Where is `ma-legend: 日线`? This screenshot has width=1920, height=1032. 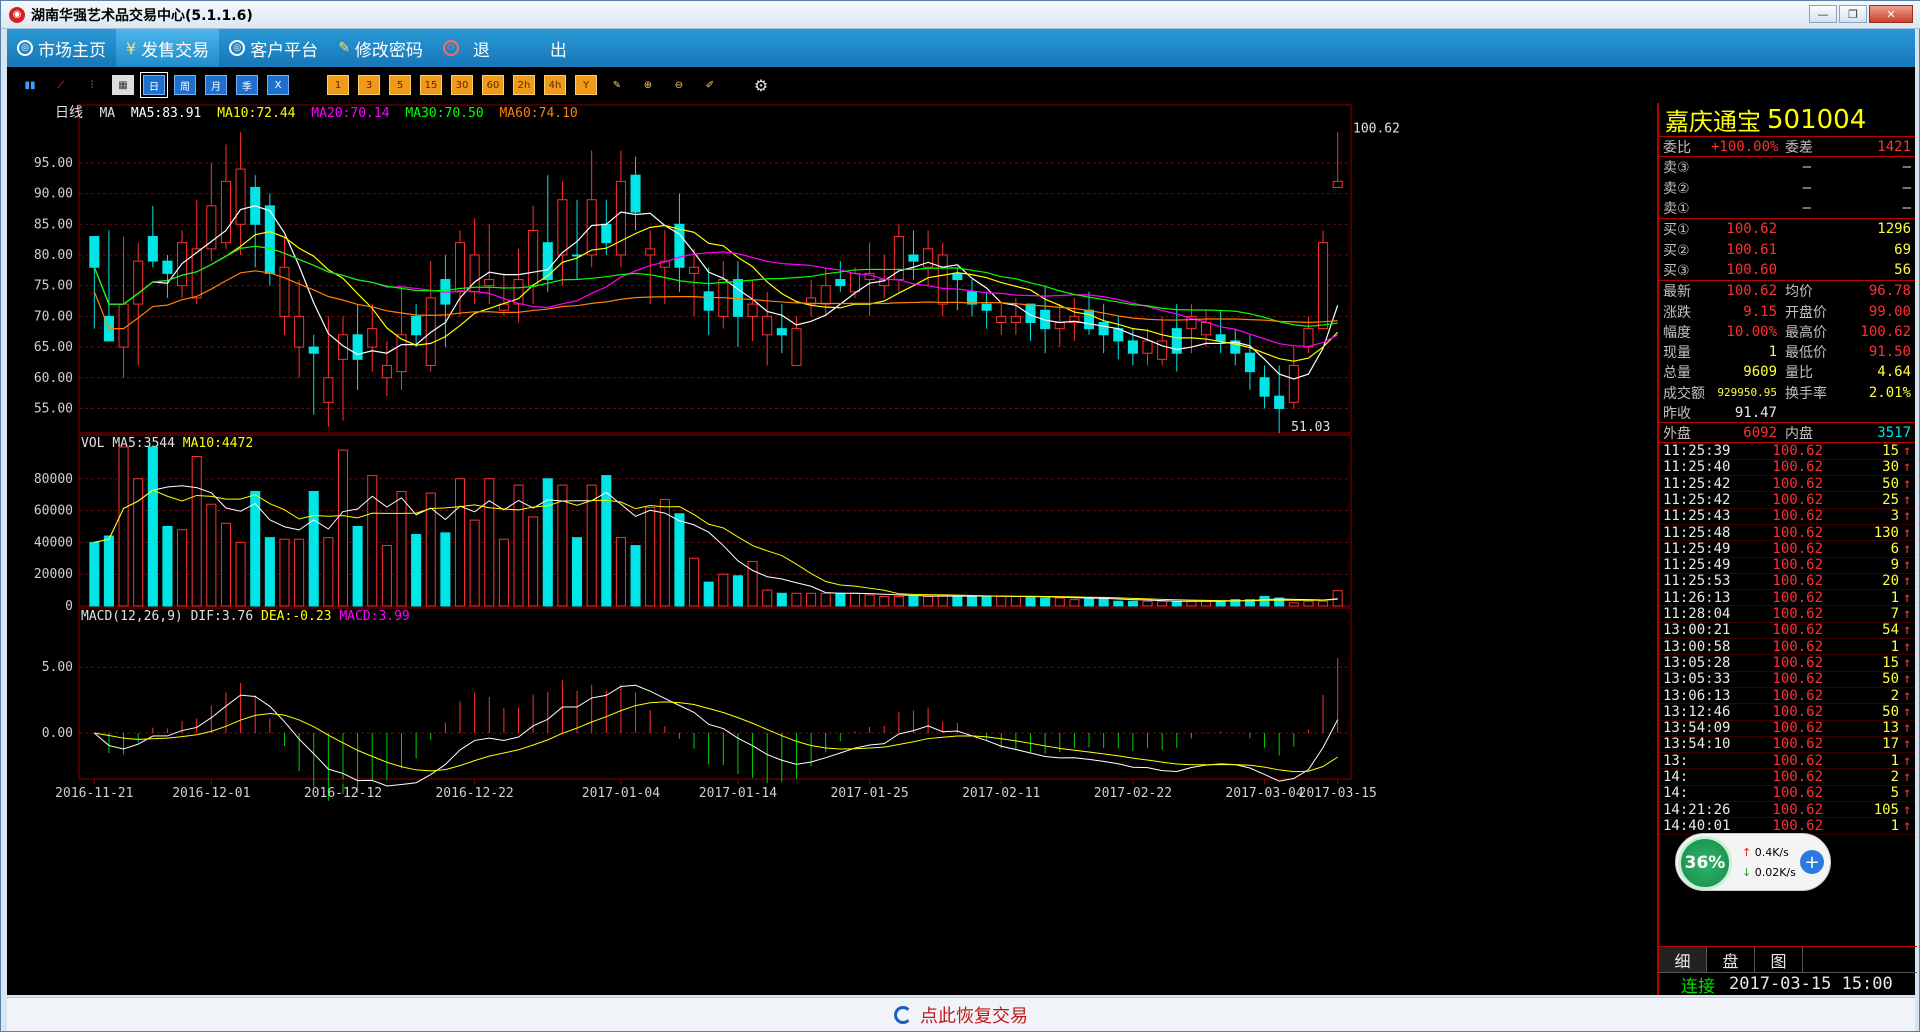 ma-legend: 日线 is located at coordinates (73, 113).